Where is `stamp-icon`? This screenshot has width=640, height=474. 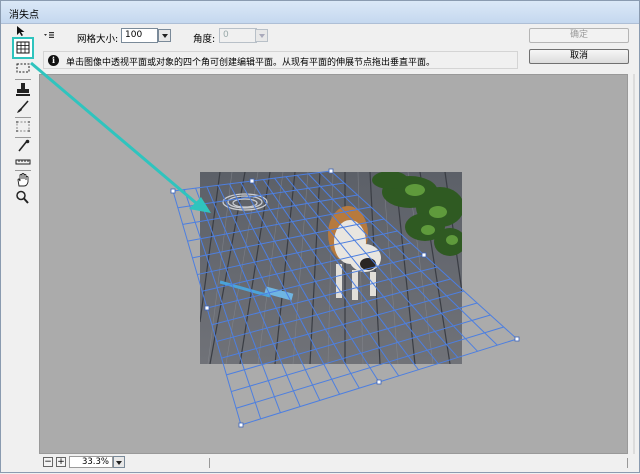 stamp-icon is located at coordinates (23, 89).